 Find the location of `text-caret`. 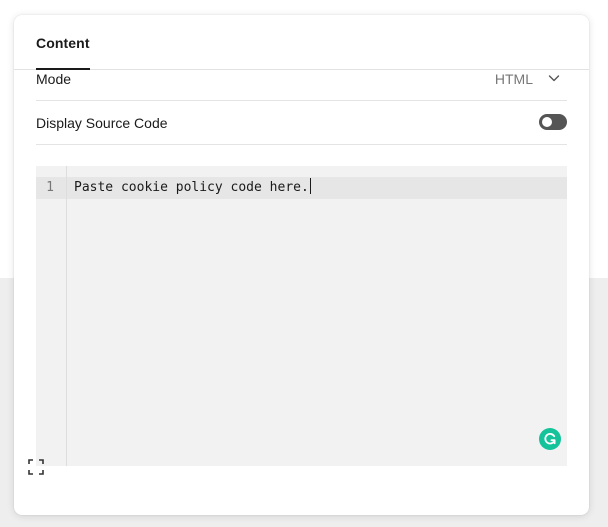

text-caret is located at coordinates (310, 186).